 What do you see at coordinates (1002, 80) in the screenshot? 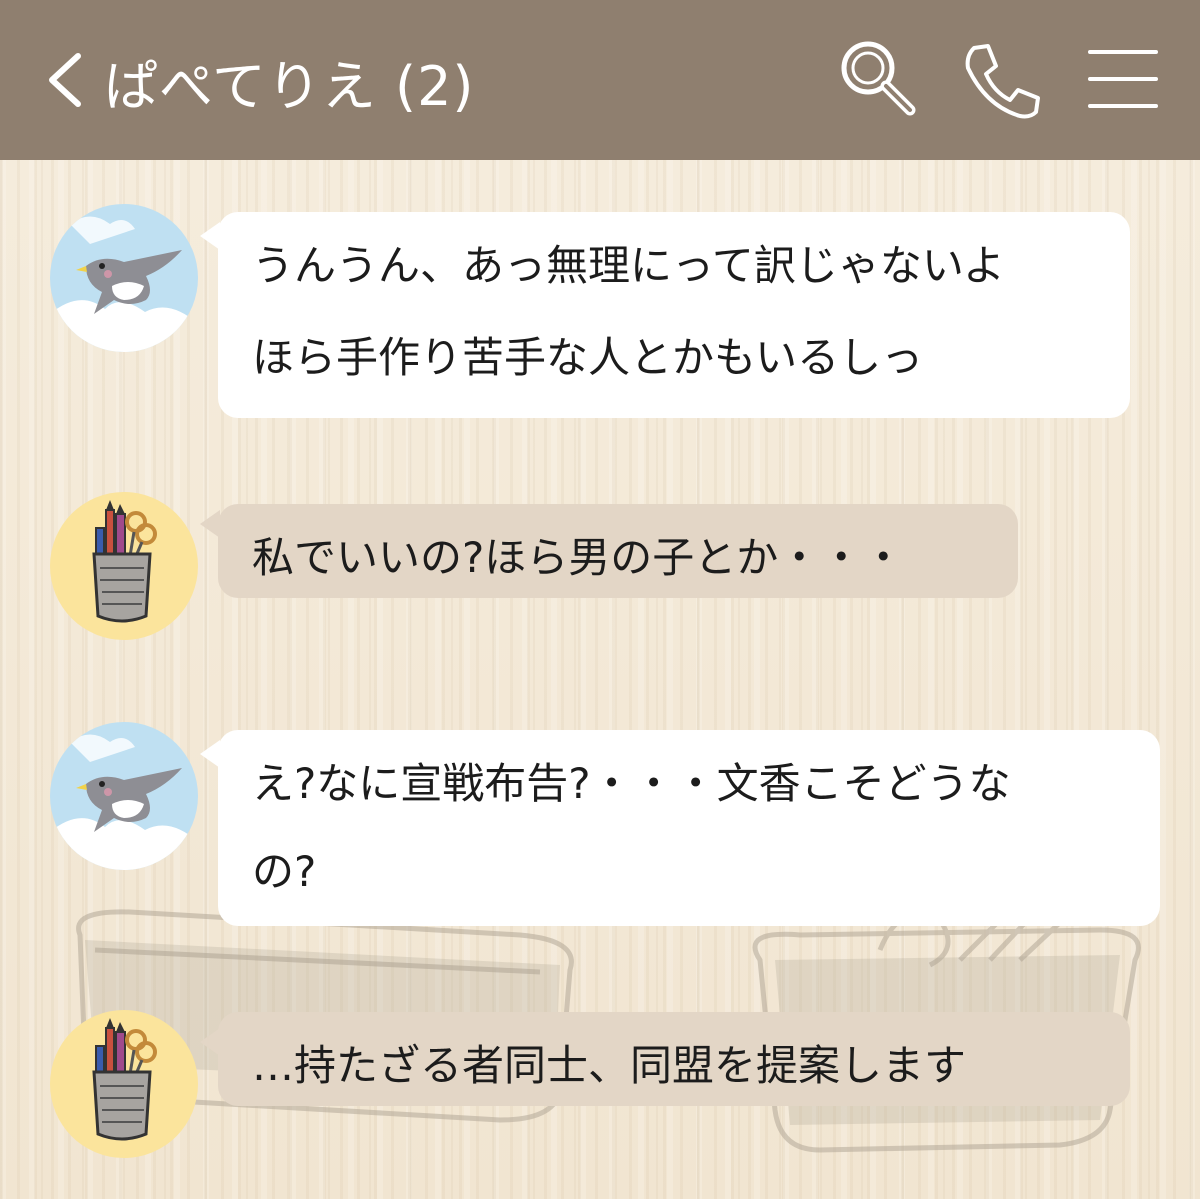
I see `phone-icon` at bounding box center [1002, 80].